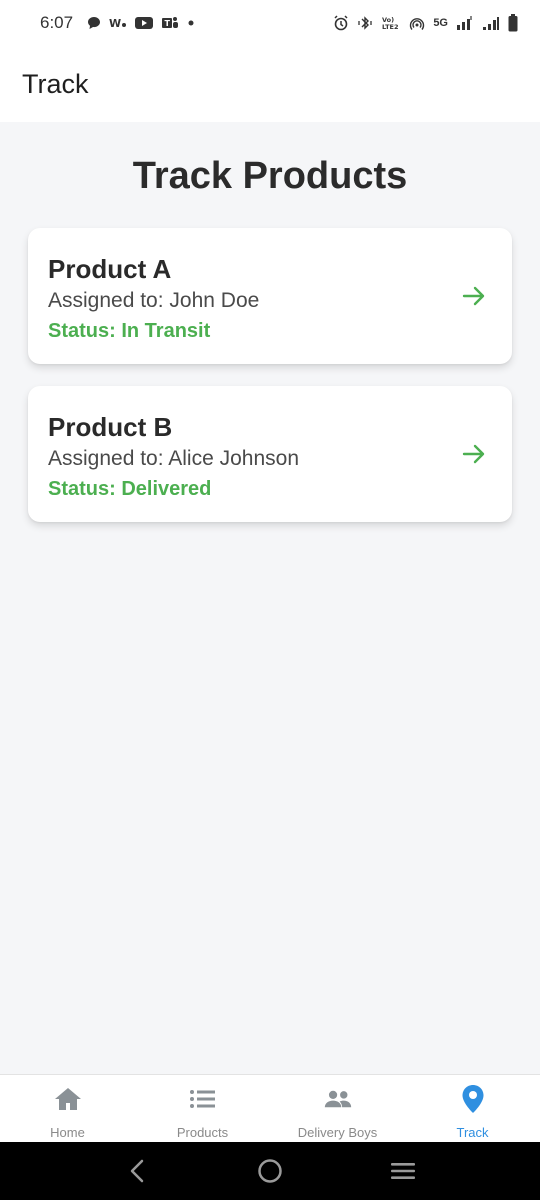 The image size is (540, 1200). What do you see at coordinates (55, 83) in the screenshot?
I see `app-bar-title: Track` at bounding box center [55, 83].